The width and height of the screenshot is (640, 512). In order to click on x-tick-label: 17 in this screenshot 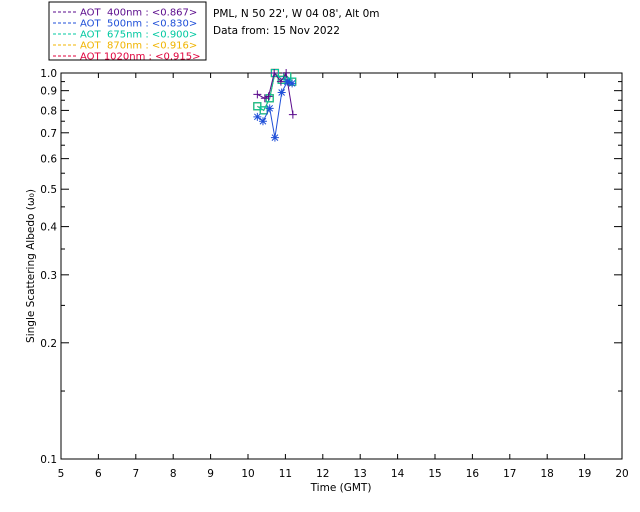, I will do `click(509, 474)`.